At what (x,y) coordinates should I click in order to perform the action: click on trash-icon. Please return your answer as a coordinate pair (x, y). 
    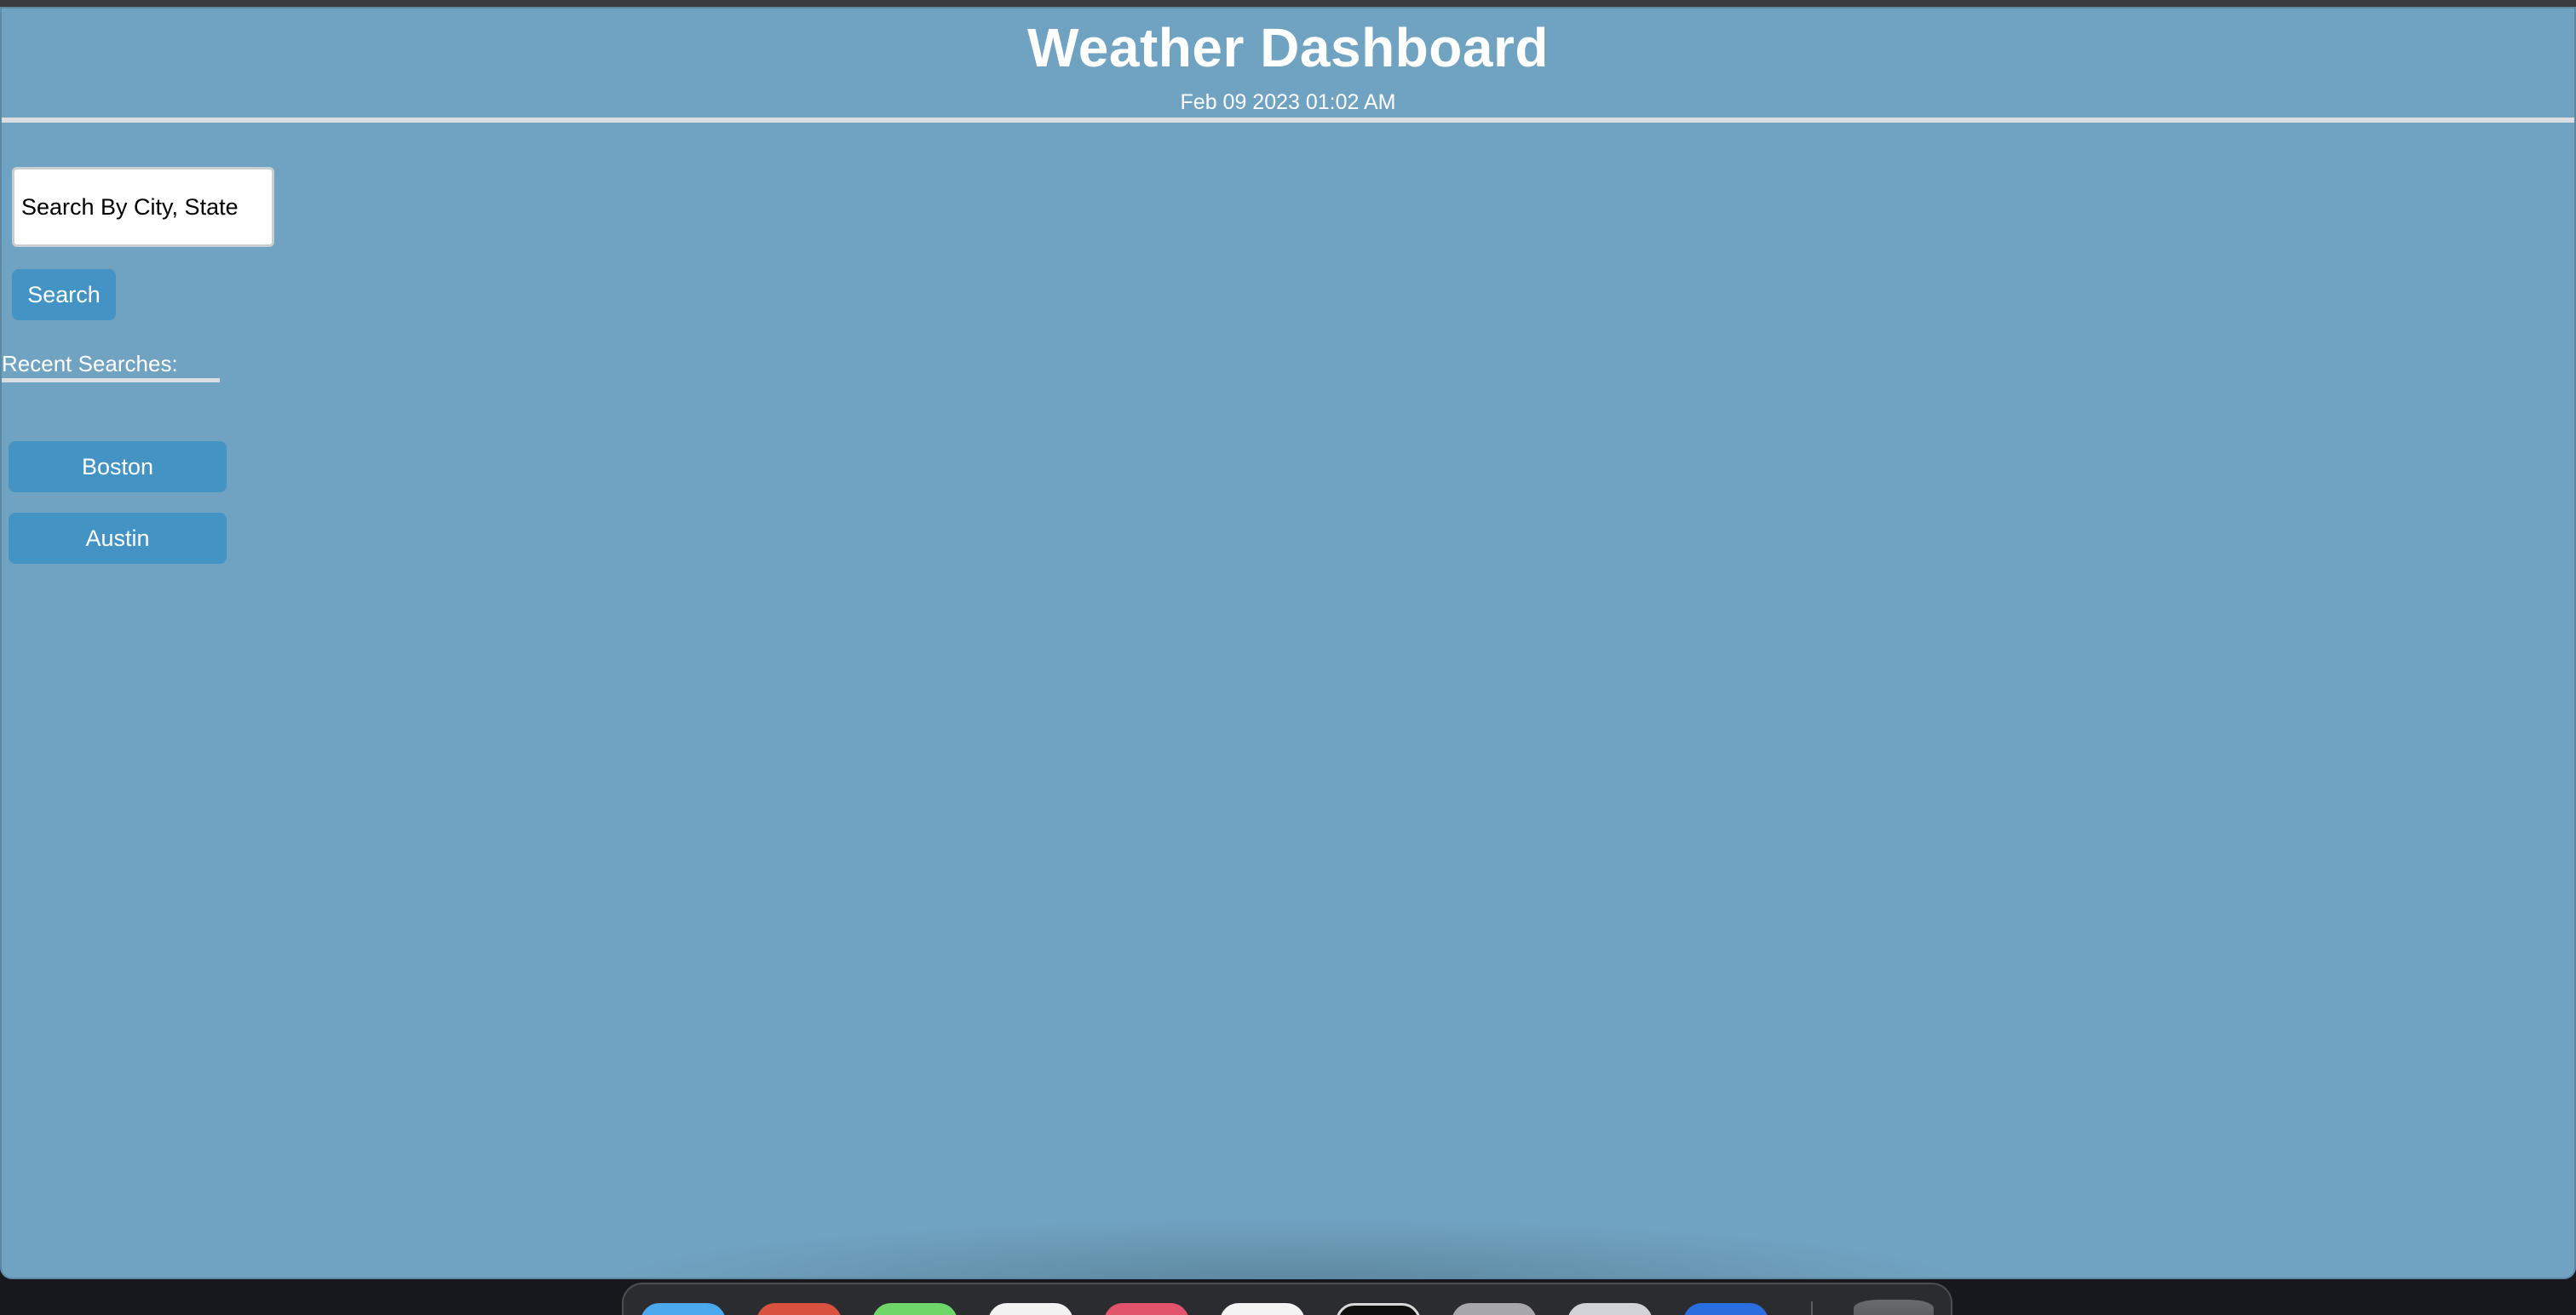
    Looking at the image, I should click on (1894, 1307).